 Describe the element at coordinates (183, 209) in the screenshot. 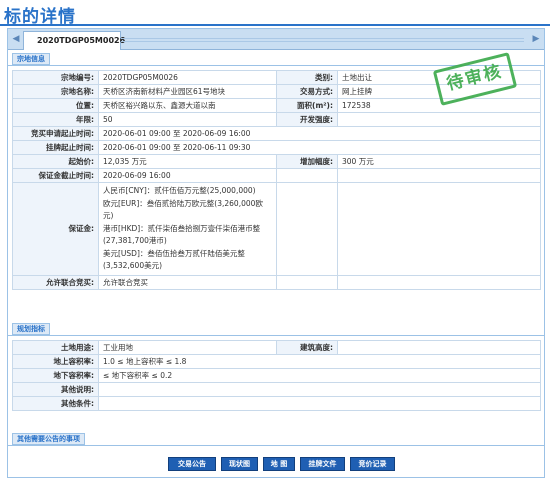

I see `deposit-eur: 欧元[EUR]：叁佰贰拾陆万欧元整(3,260,000欧元)` at that location.